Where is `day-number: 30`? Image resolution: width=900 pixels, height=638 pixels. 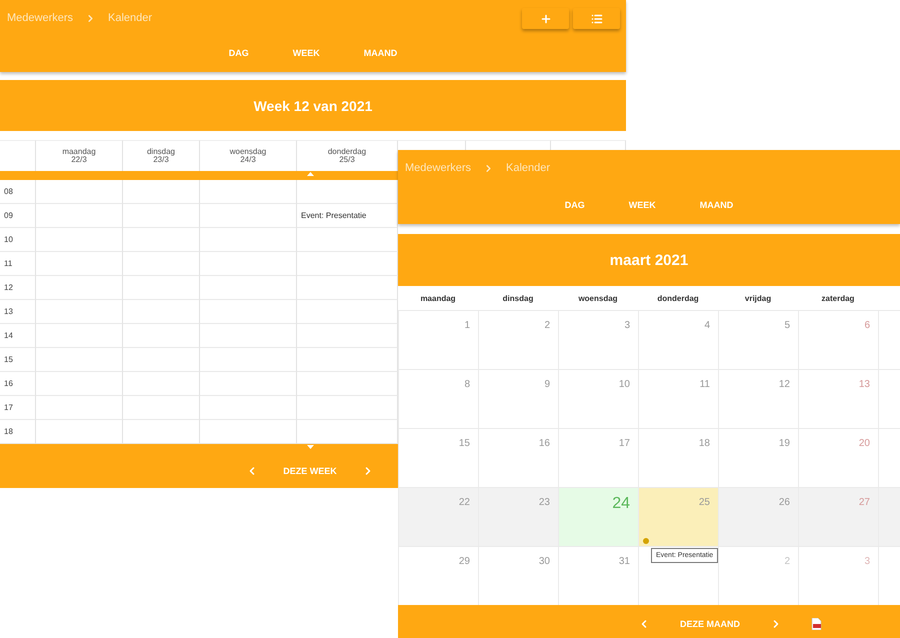 day-number: 30 is located at coordinates (544, 561).